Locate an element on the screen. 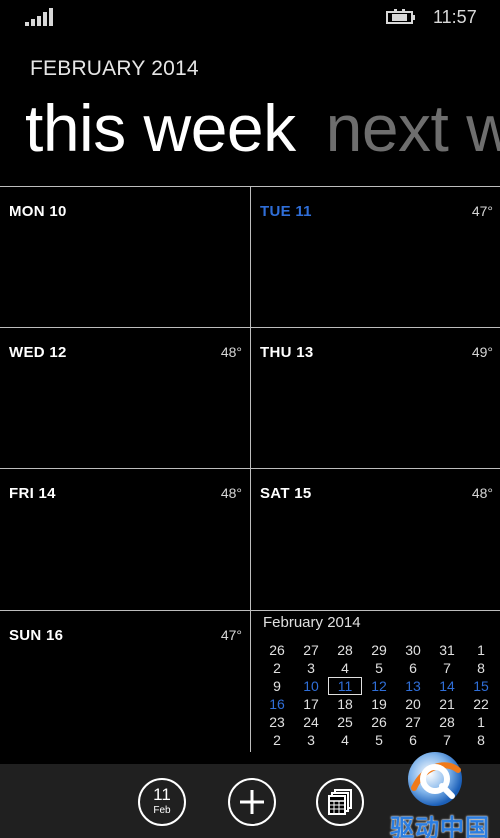  mini-calendar-day: 5 is located at coordinates (379, 668).